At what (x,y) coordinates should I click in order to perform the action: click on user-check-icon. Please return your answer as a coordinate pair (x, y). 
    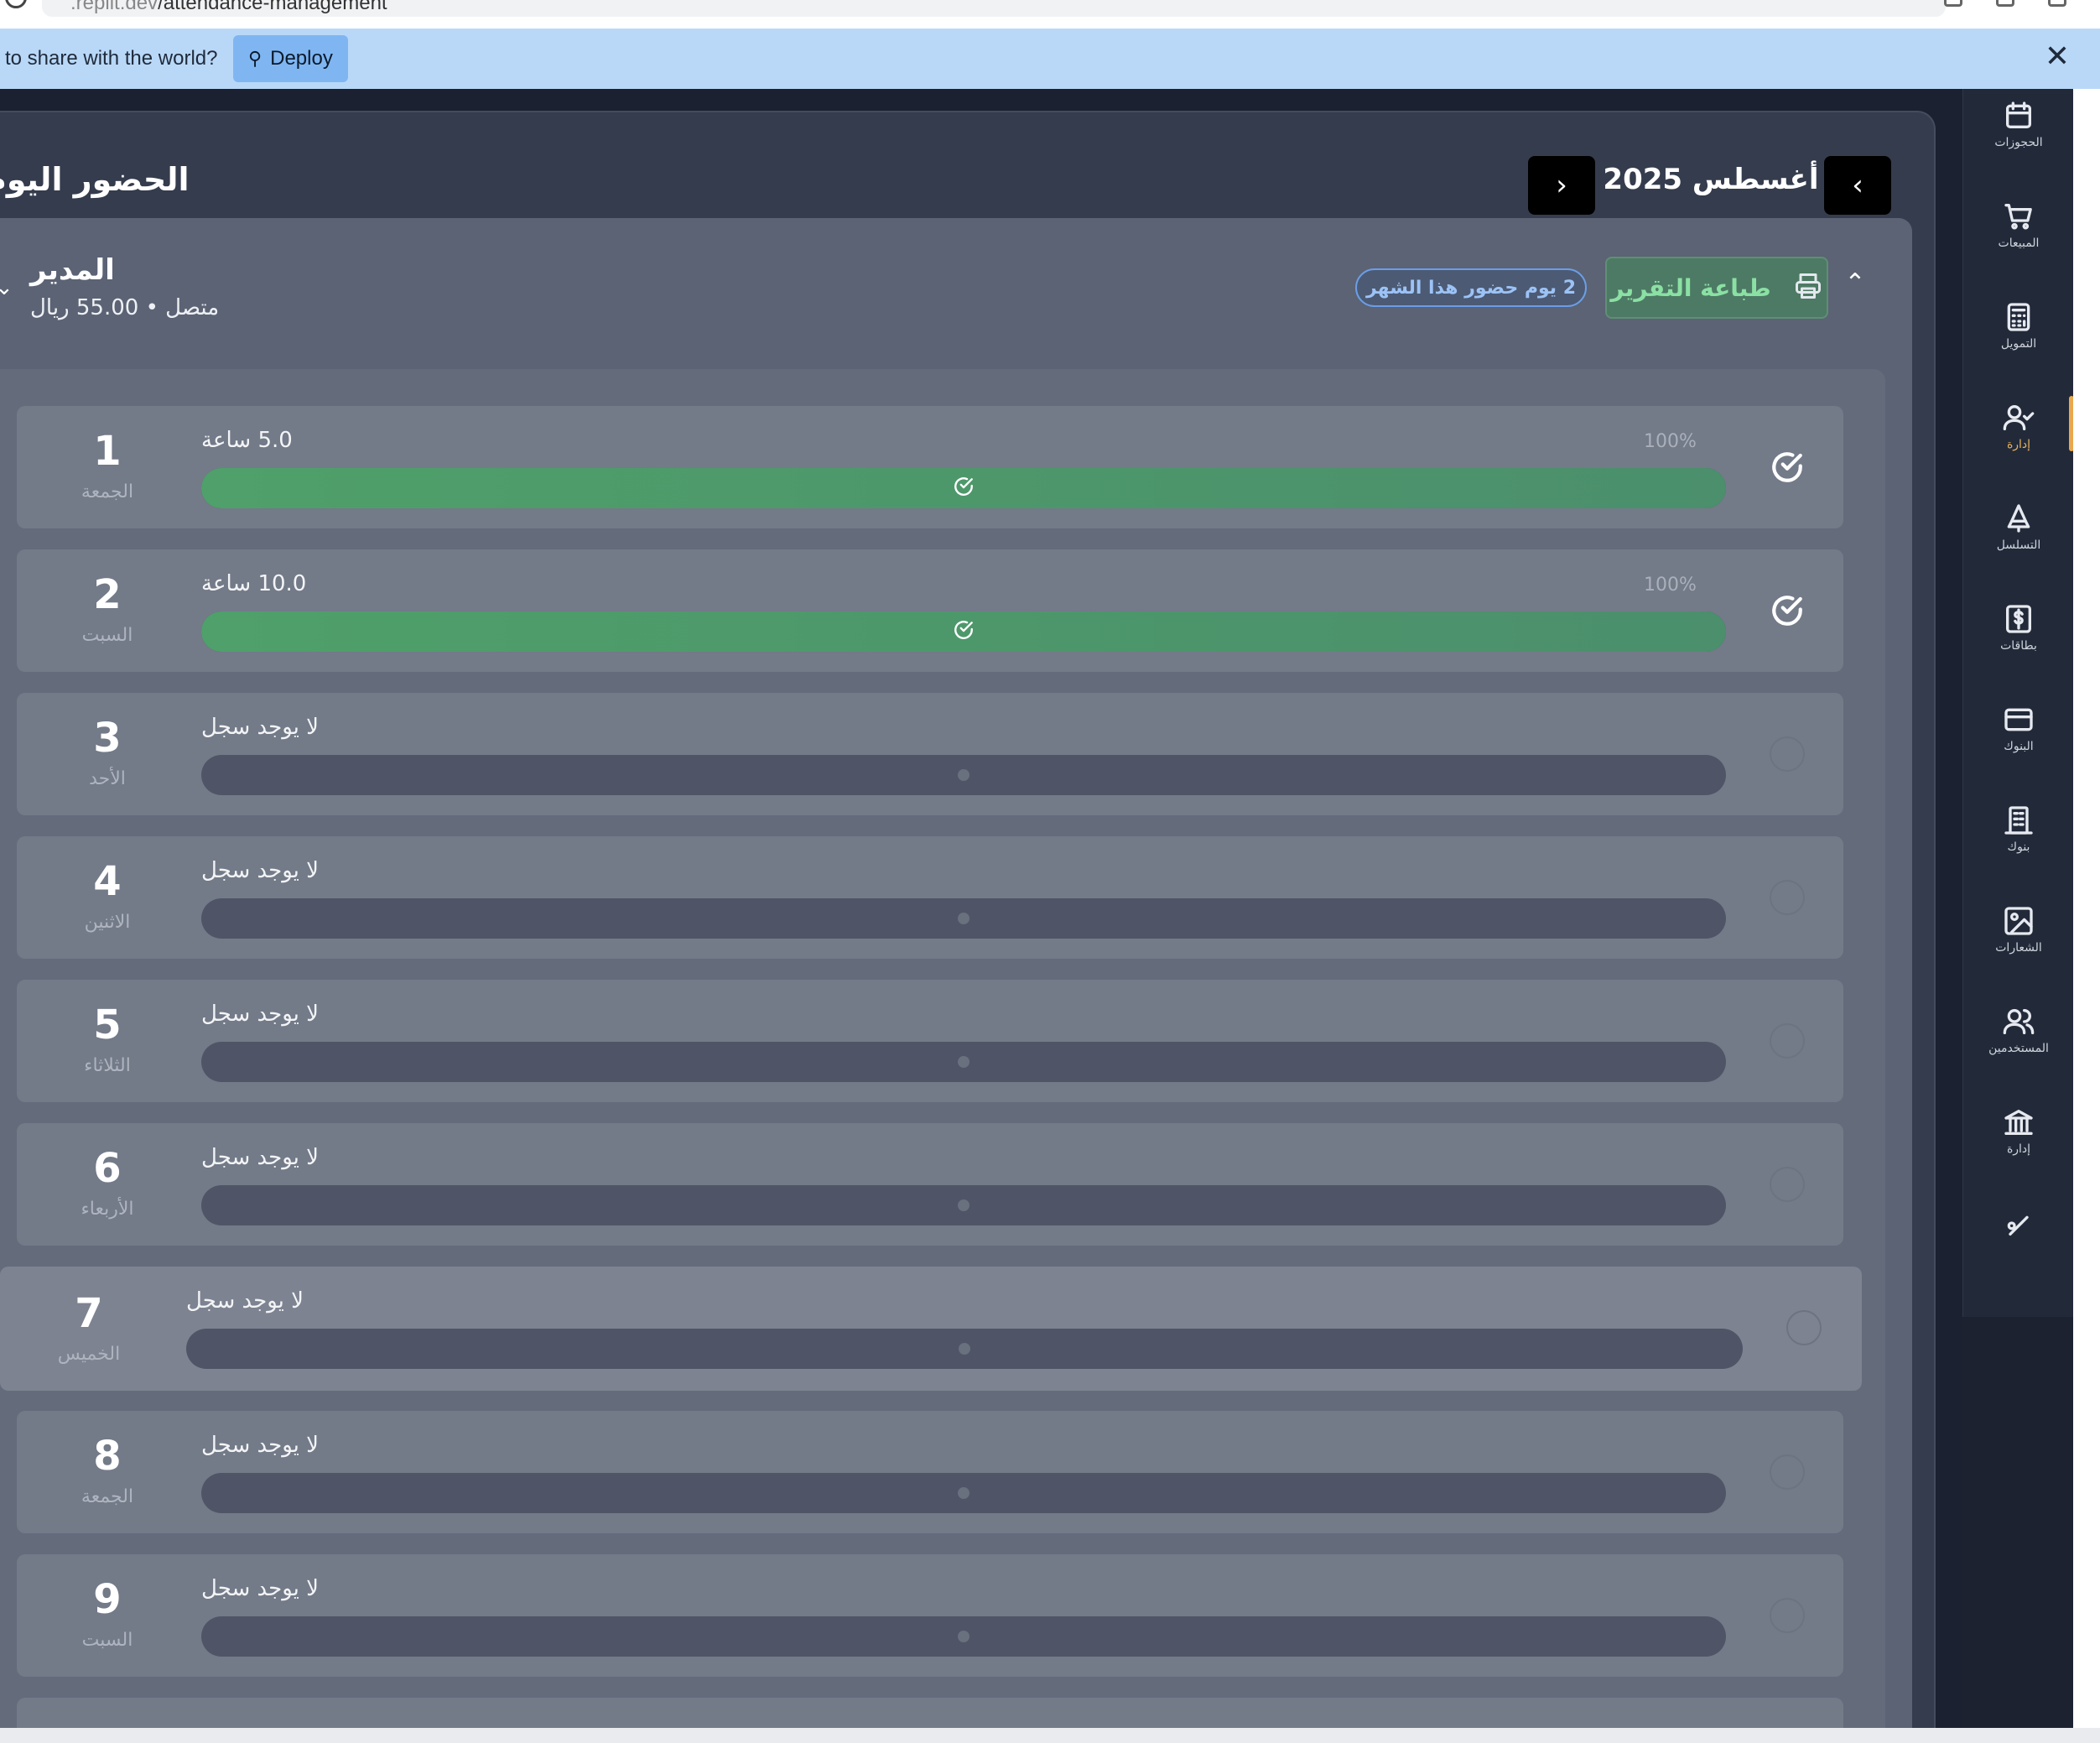
    Looking at the image, I should click on (2018, 417).